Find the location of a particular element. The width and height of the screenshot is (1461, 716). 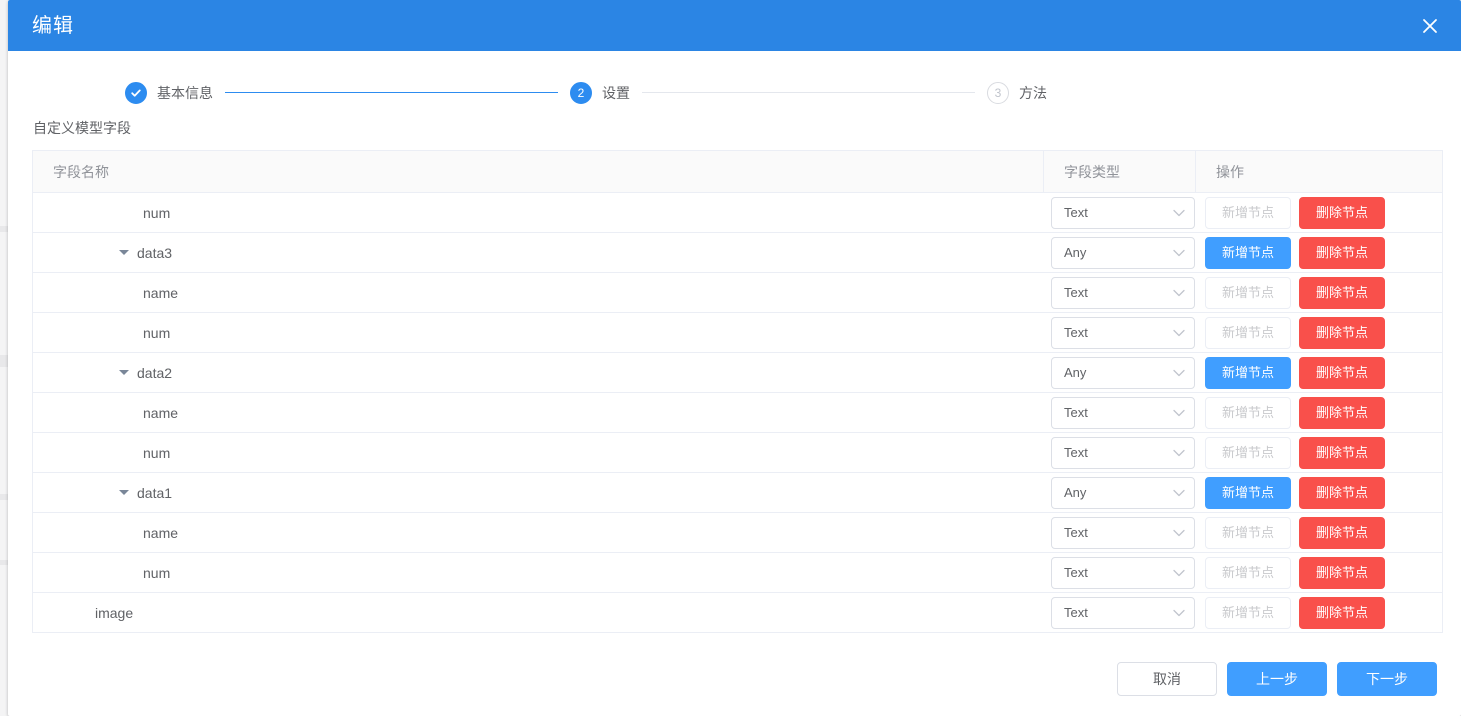

table-header-row: 字段名称 字段类型 操作 is located at coordinates (737, 172).